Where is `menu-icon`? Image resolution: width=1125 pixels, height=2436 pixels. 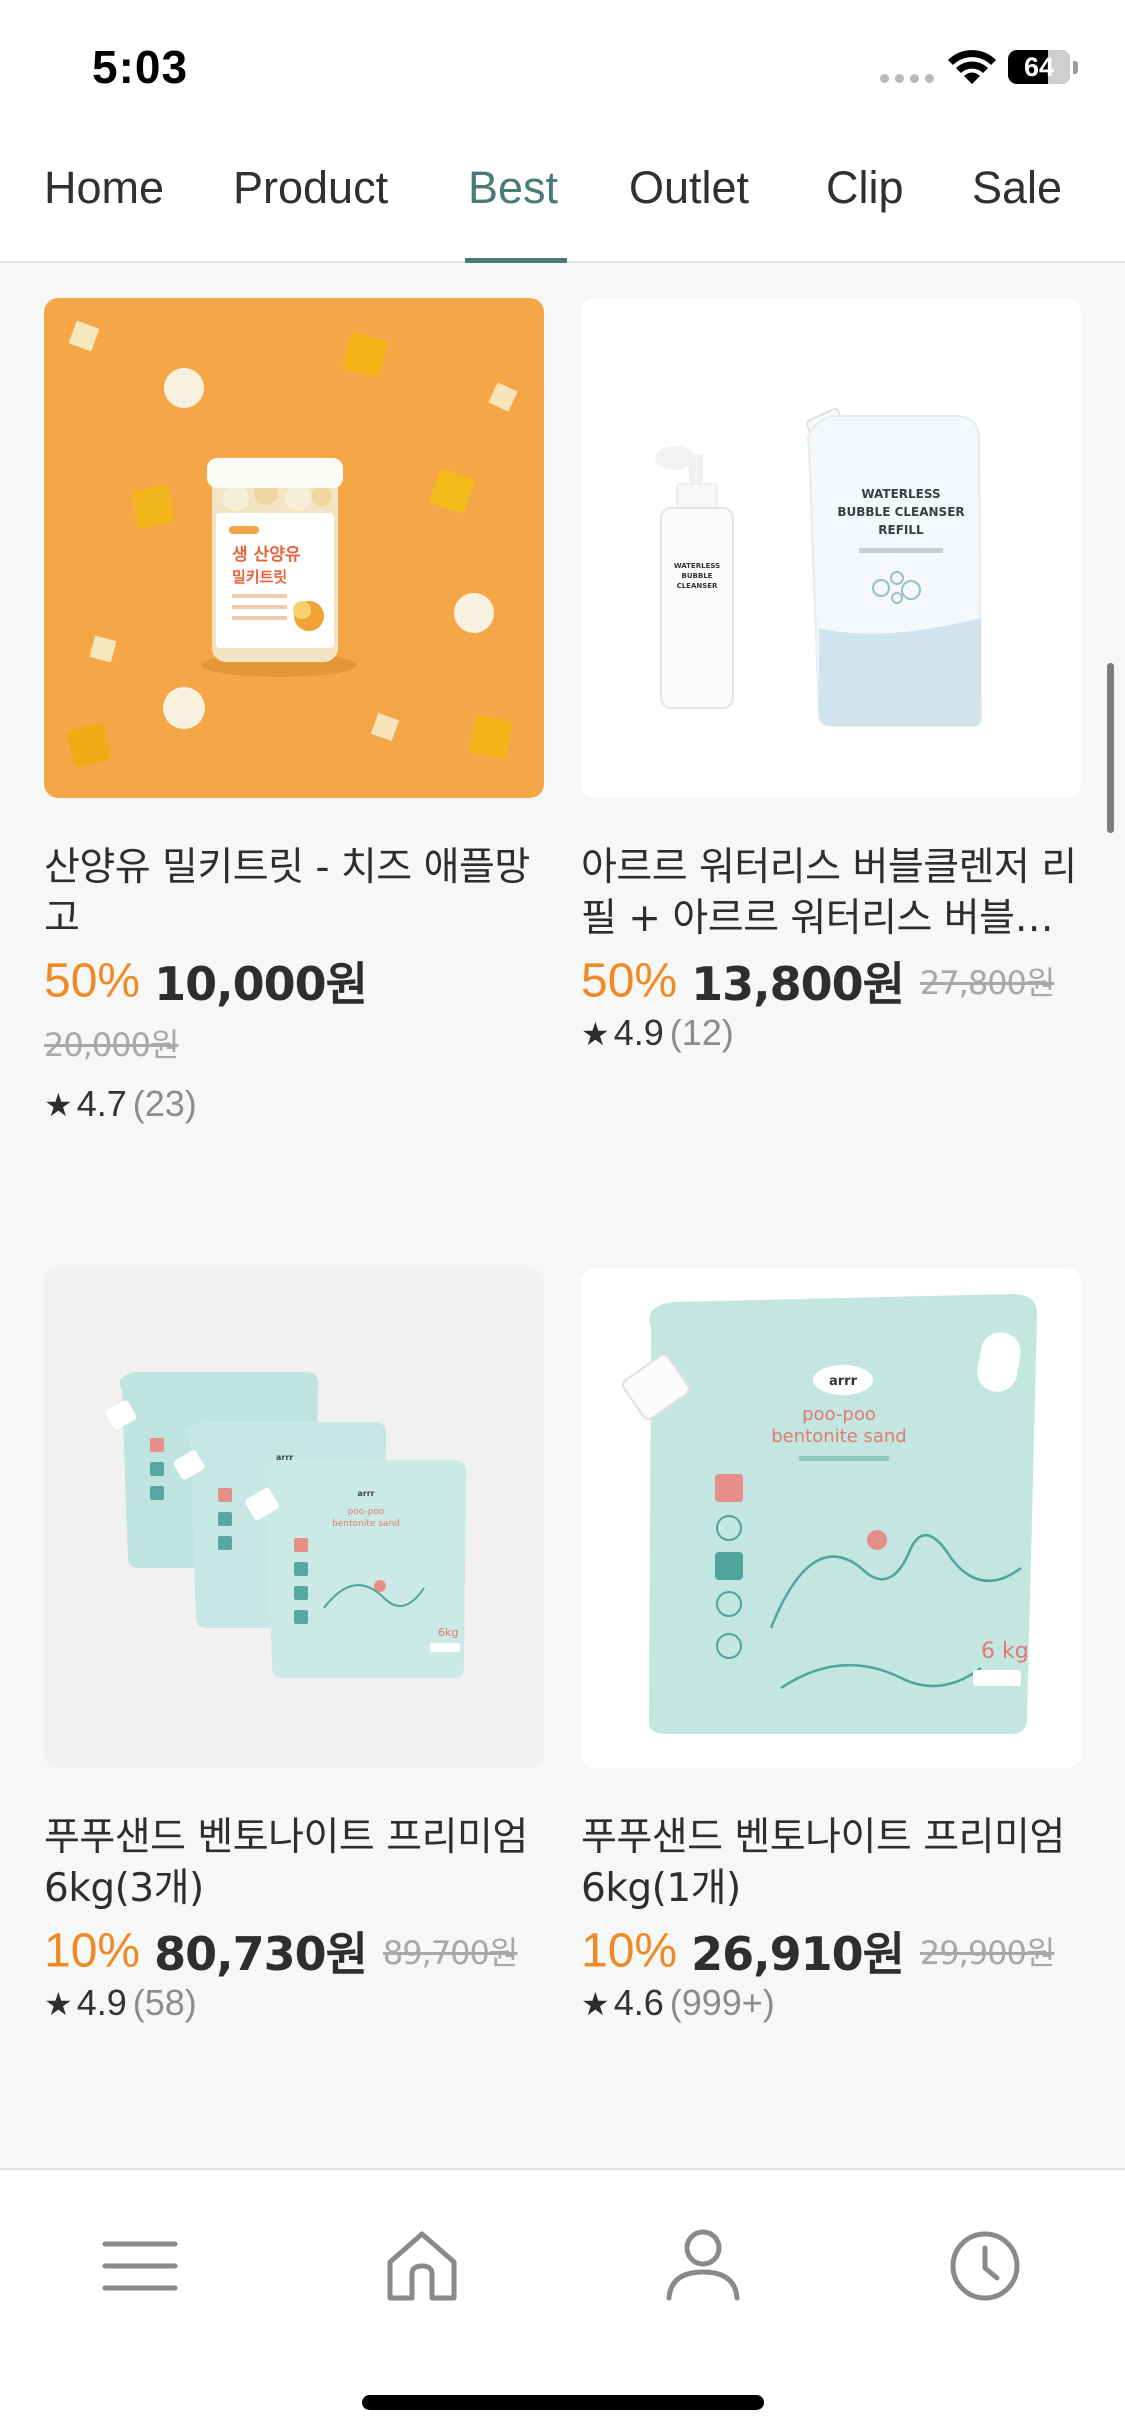
menu-icon is located at coordinates (140, 2266).